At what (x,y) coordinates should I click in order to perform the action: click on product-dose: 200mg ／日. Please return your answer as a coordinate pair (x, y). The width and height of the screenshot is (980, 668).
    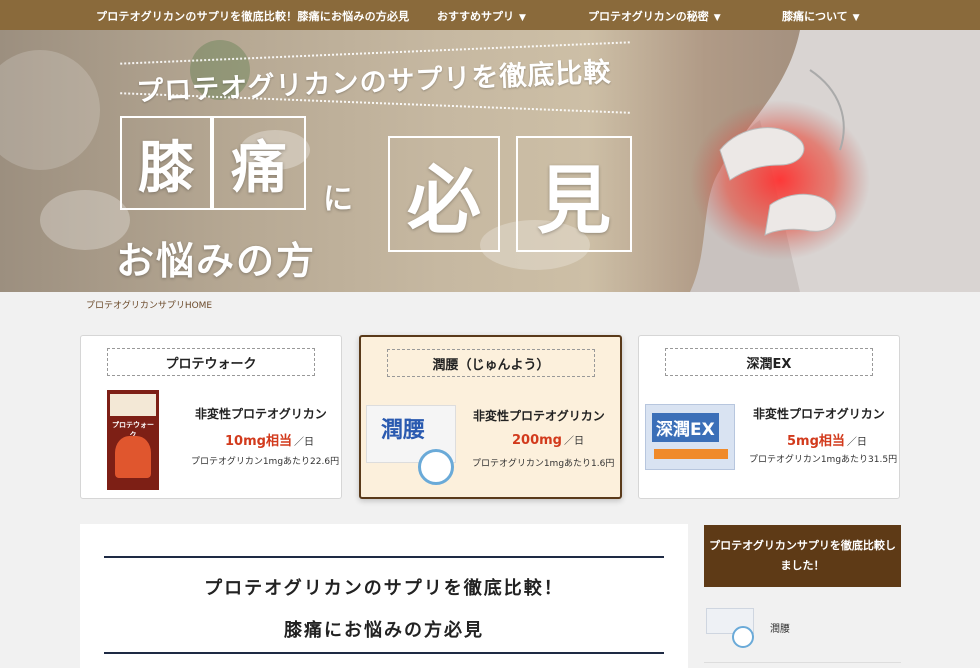
    Looking at the image, I should click on (548, 440).